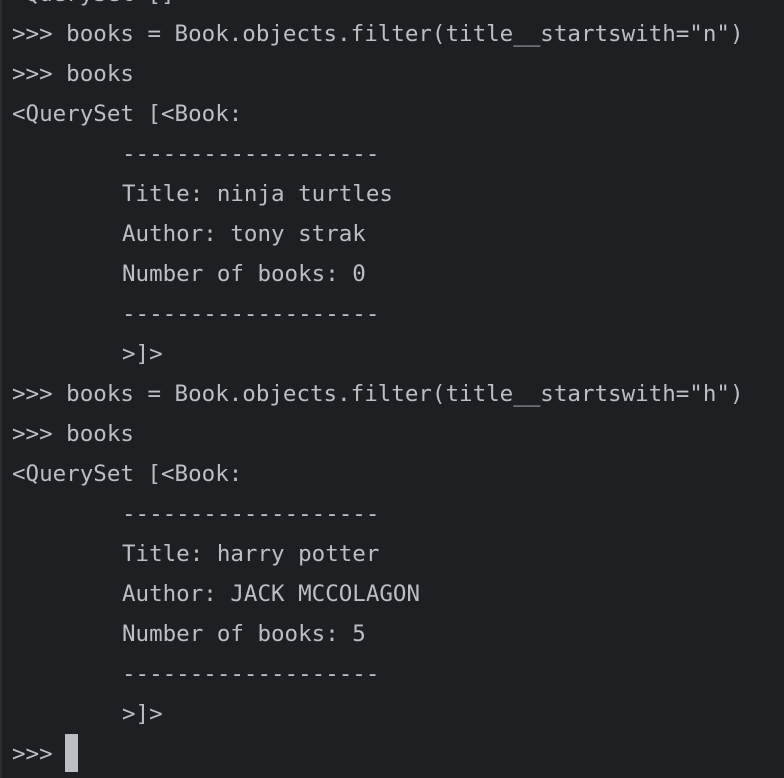  I want to click on text-cursor, so click(71, 752).